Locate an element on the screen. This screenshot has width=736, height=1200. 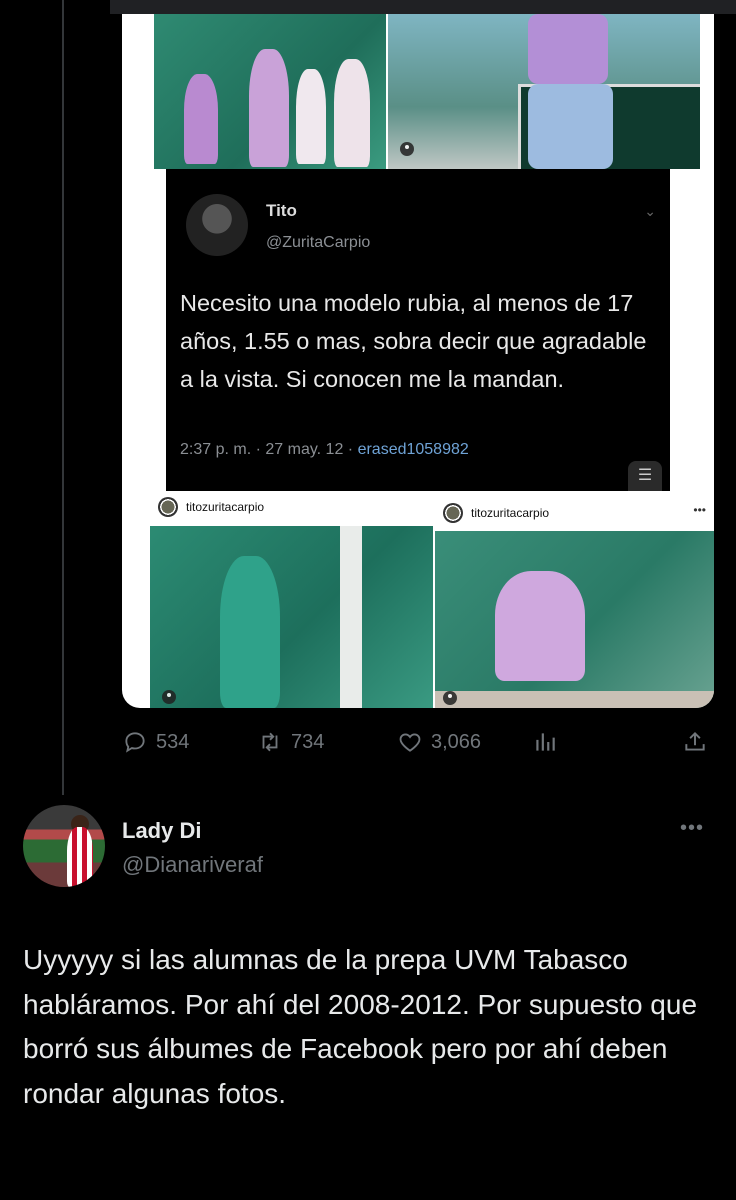
photo-jeans is located at coordinates (544, 91).